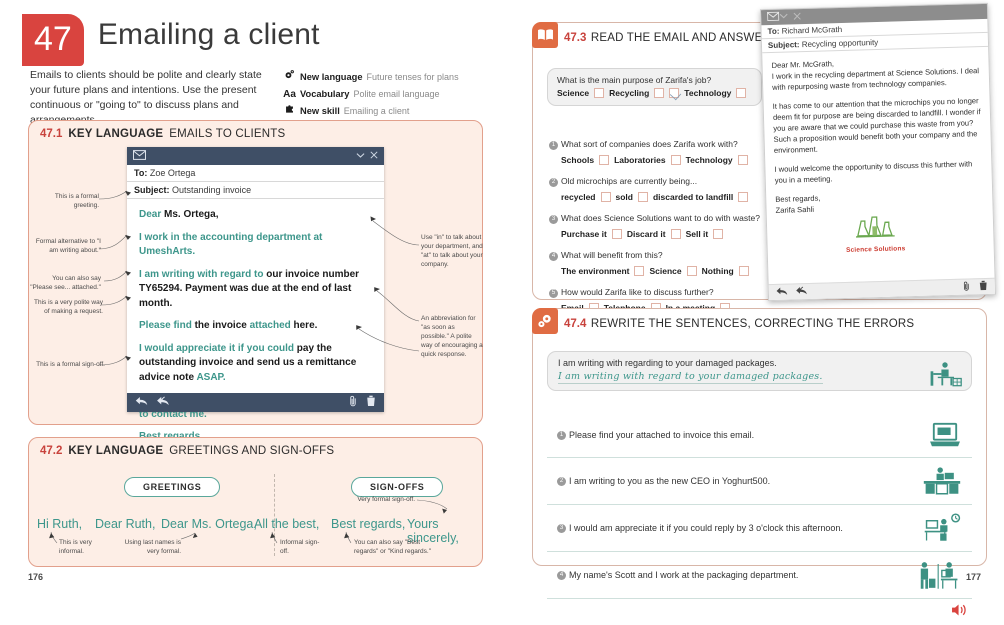  I want to click on meta-label: New language, so click(331, 77).